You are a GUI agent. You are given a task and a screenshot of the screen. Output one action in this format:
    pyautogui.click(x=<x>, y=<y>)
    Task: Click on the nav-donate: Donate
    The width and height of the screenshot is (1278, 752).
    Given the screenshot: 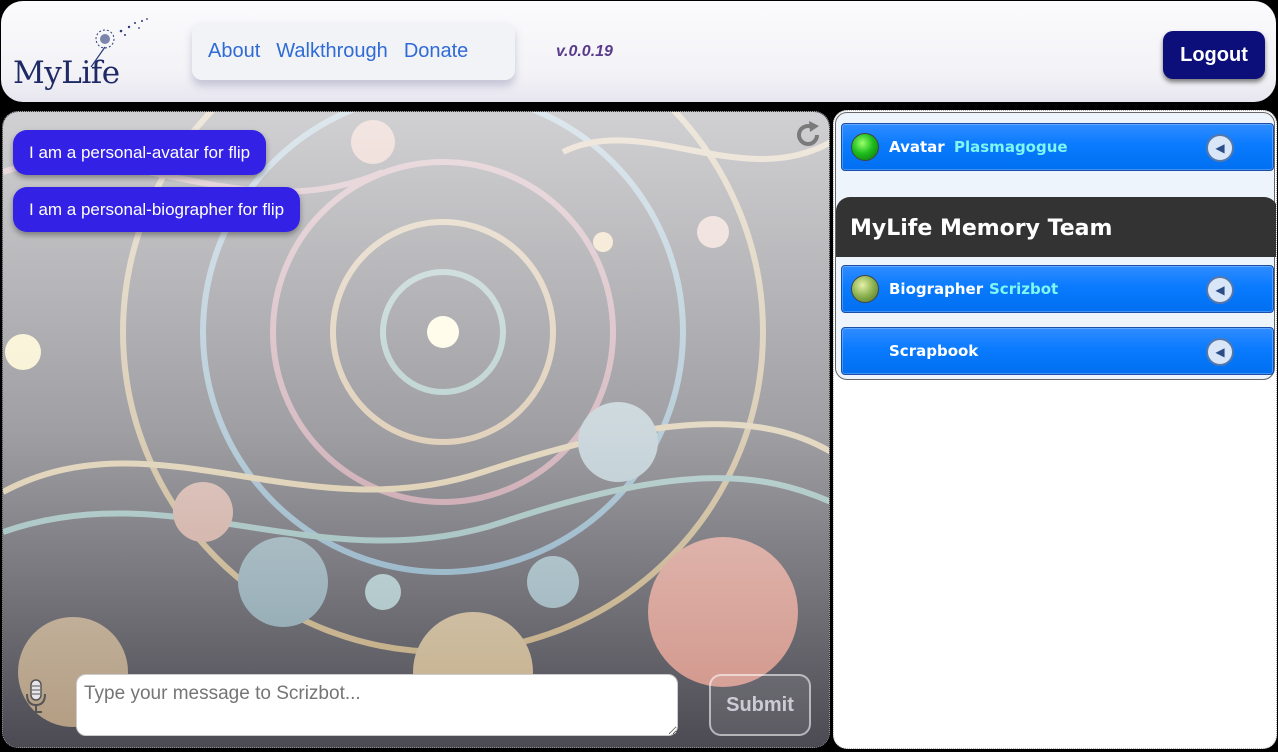 What is the action you would take?
    pyautogui.click(x=436, y=51)
    